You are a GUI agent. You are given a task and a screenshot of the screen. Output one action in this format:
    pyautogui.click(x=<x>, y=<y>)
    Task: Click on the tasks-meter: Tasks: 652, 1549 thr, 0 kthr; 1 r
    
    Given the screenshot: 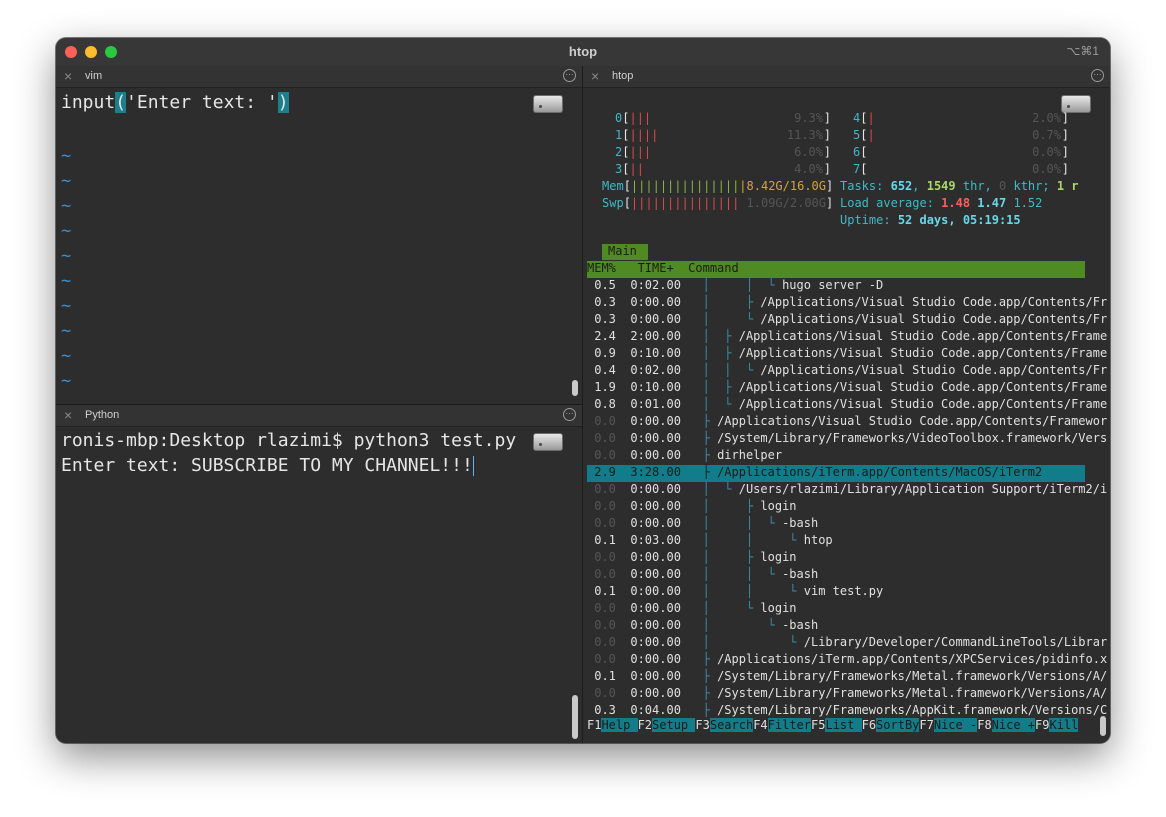 What is the action you would take?
    pyautogui.click(x=959, y=186)
    